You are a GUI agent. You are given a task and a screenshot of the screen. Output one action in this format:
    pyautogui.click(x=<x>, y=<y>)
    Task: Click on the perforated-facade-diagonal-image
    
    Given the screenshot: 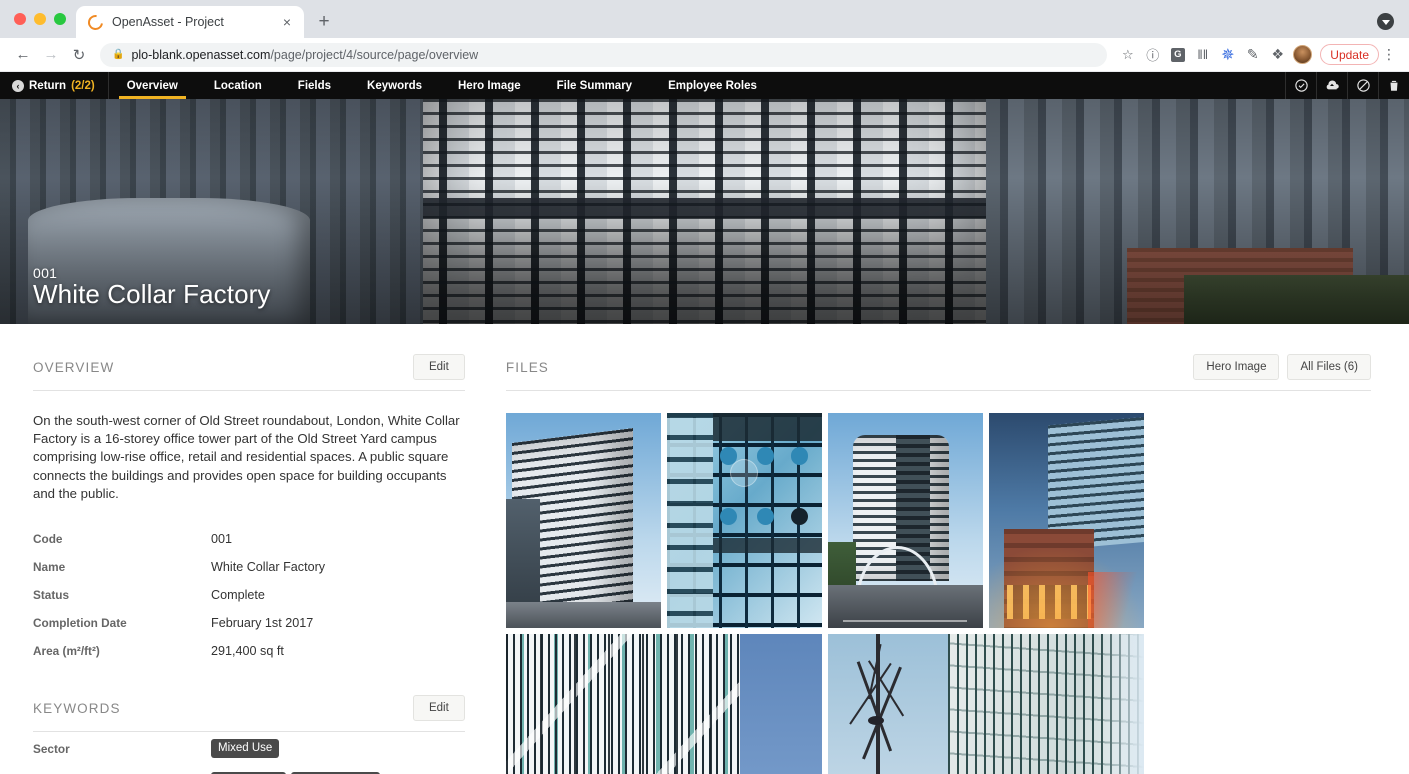 What is the action you would take?
    pyautogui.click(x=663, y=704)
    